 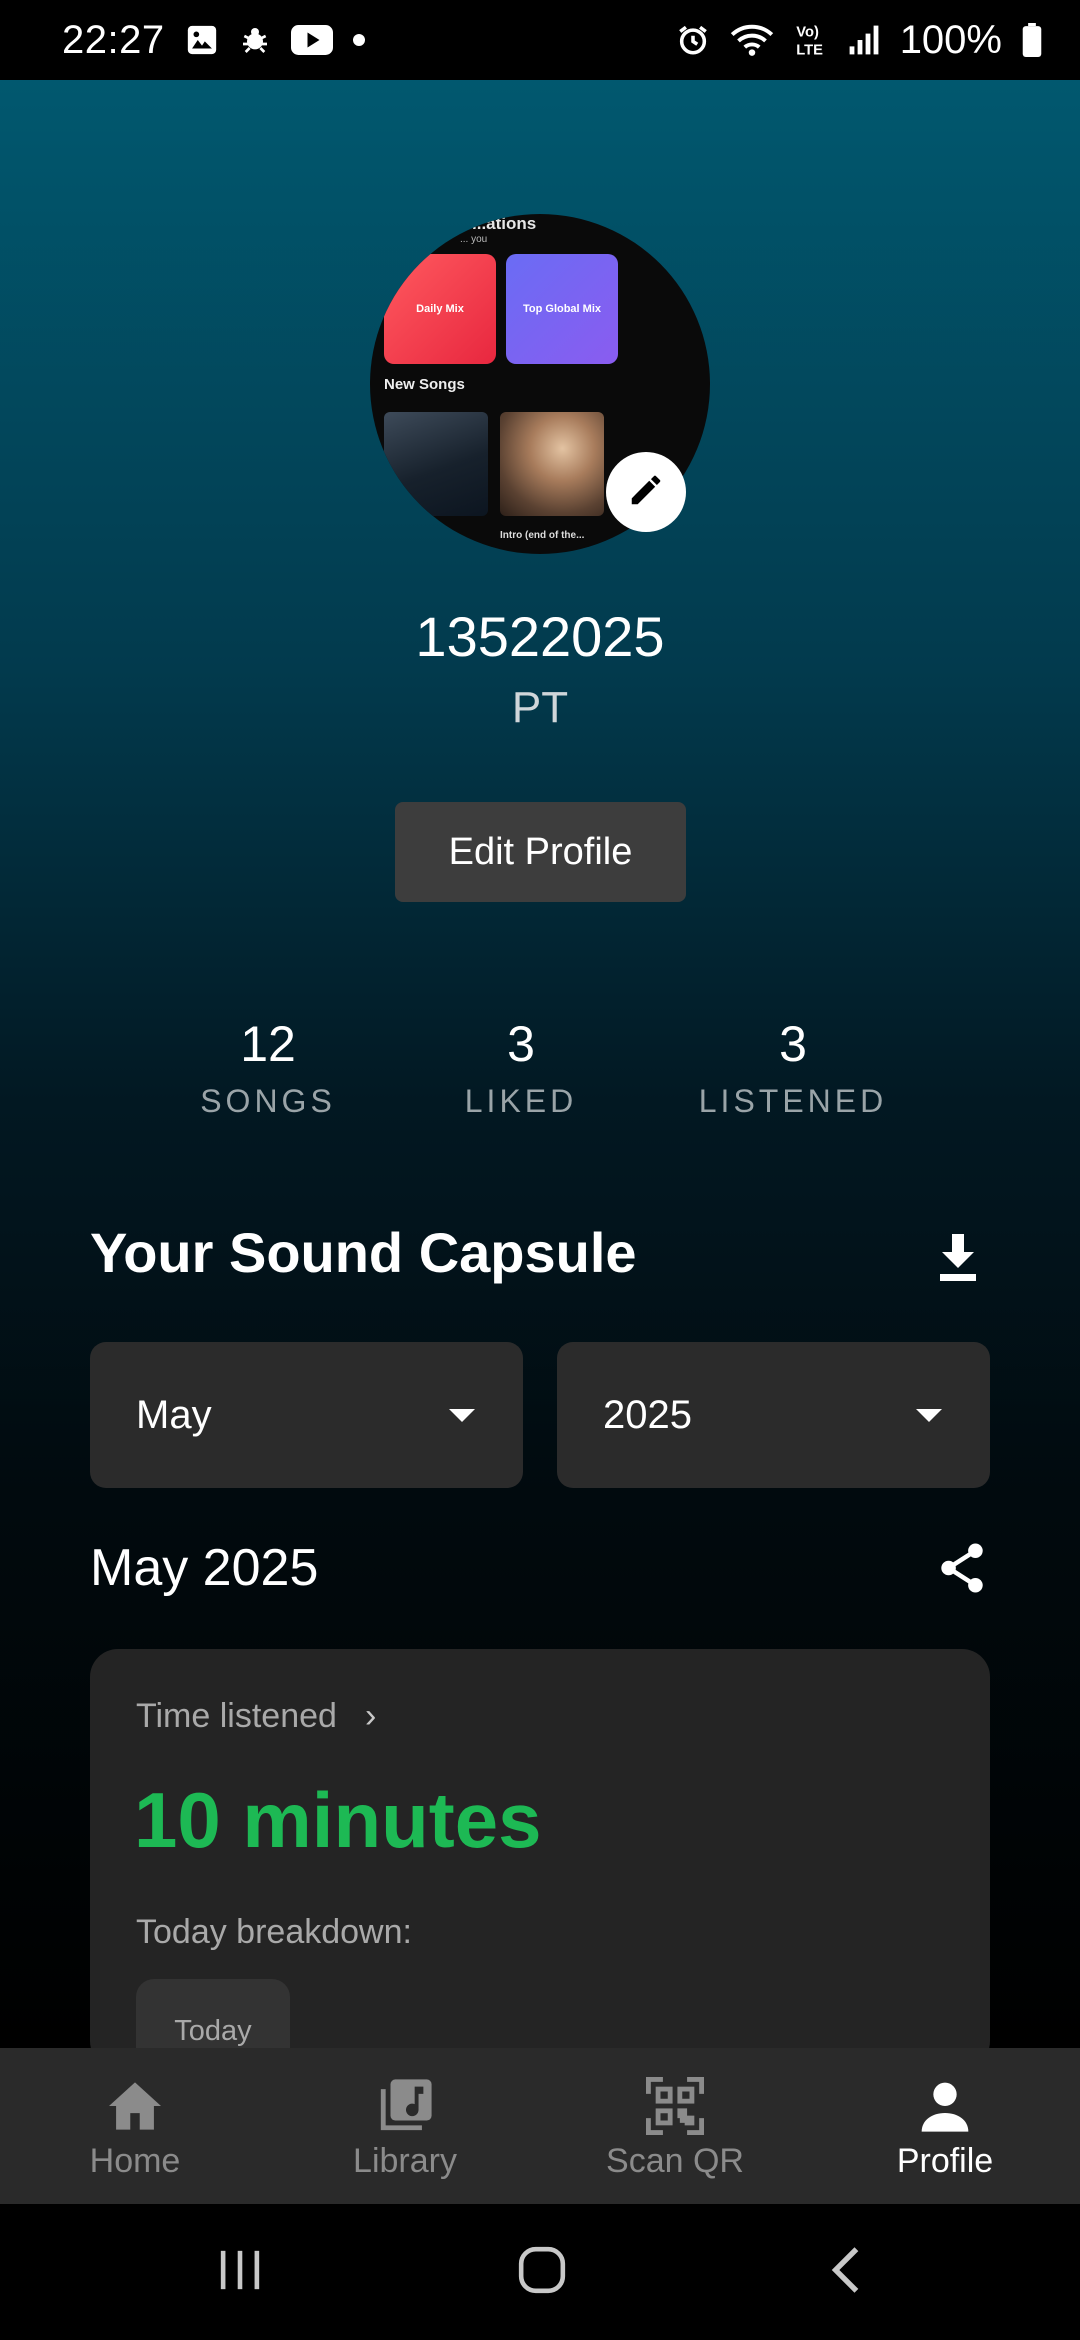 I want to click on avatar-preview-section: New Songs, so click(x=424, y=384).